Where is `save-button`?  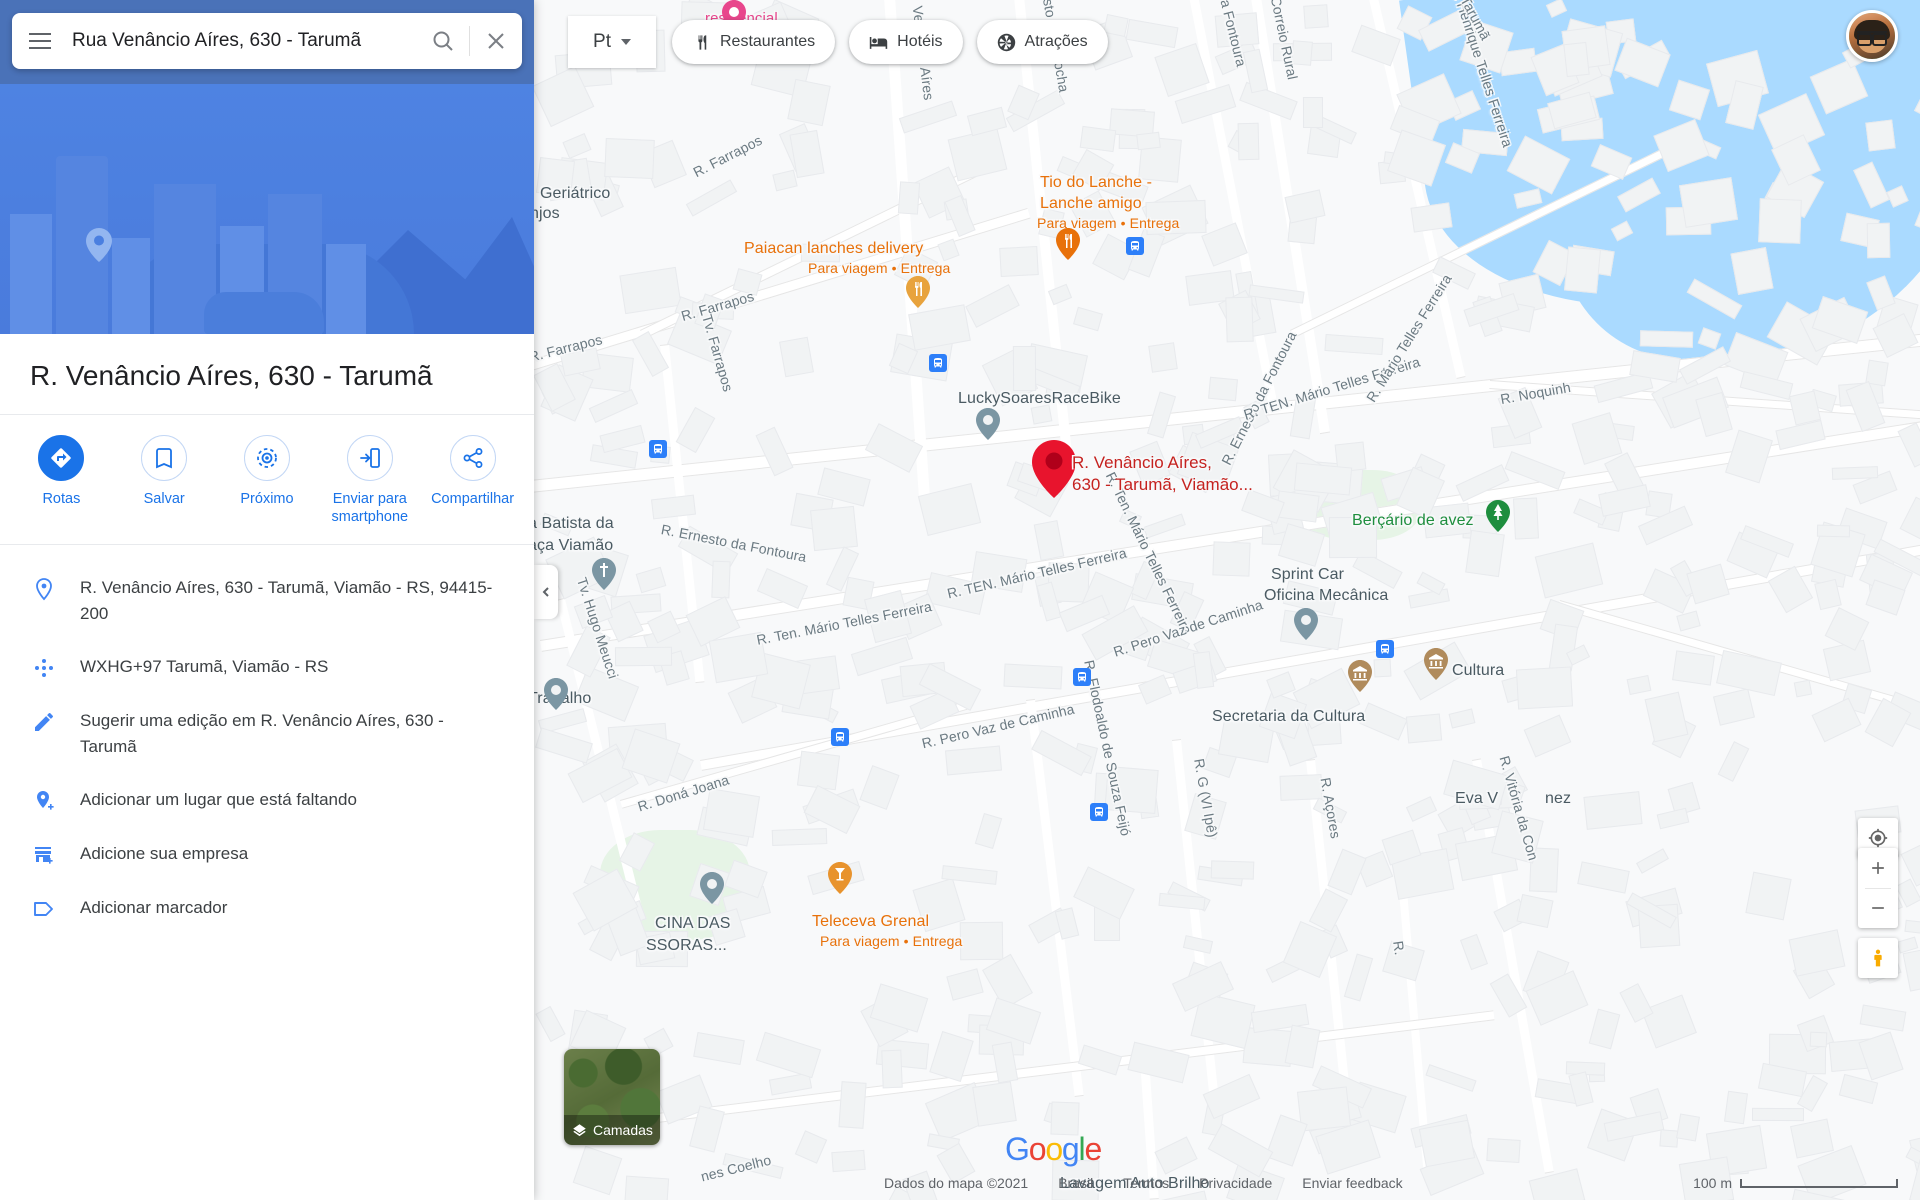 save-button is located at coordinates (164, 458).